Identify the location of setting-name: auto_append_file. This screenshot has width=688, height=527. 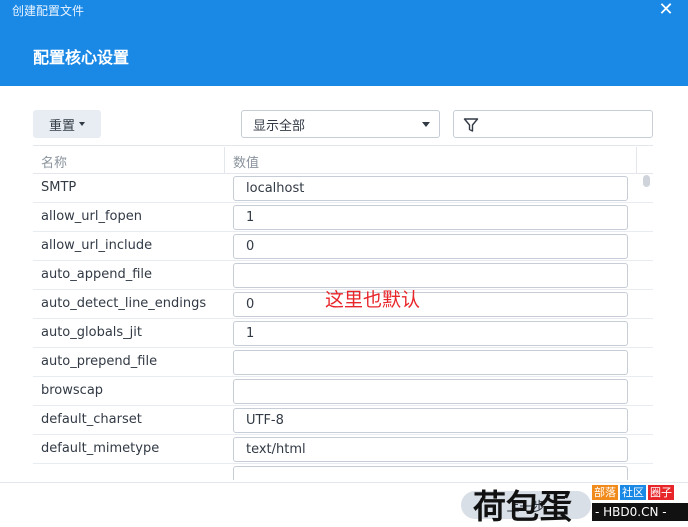
(97, 274).